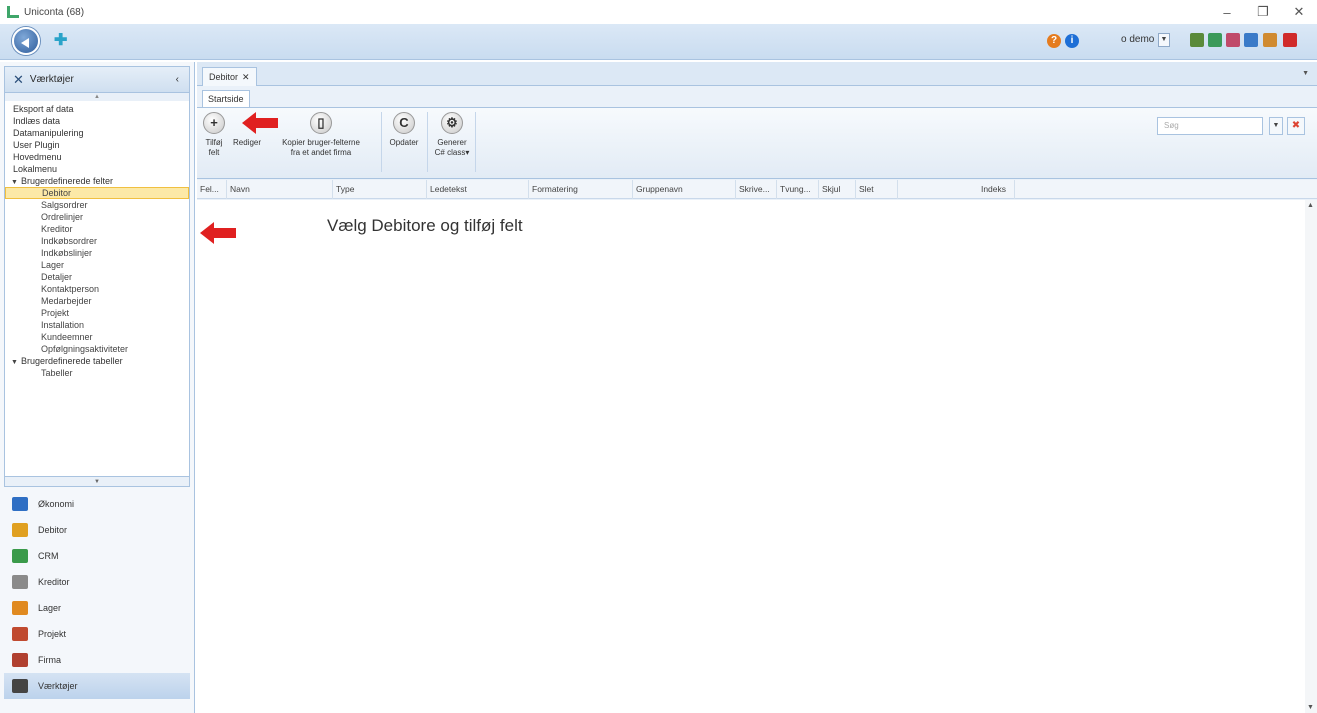 This screenshot has height=713, width=1317. Describe the element at coordinates (97, 301) in the screenshot. I see `tree-item: Medarbejder` at that location.